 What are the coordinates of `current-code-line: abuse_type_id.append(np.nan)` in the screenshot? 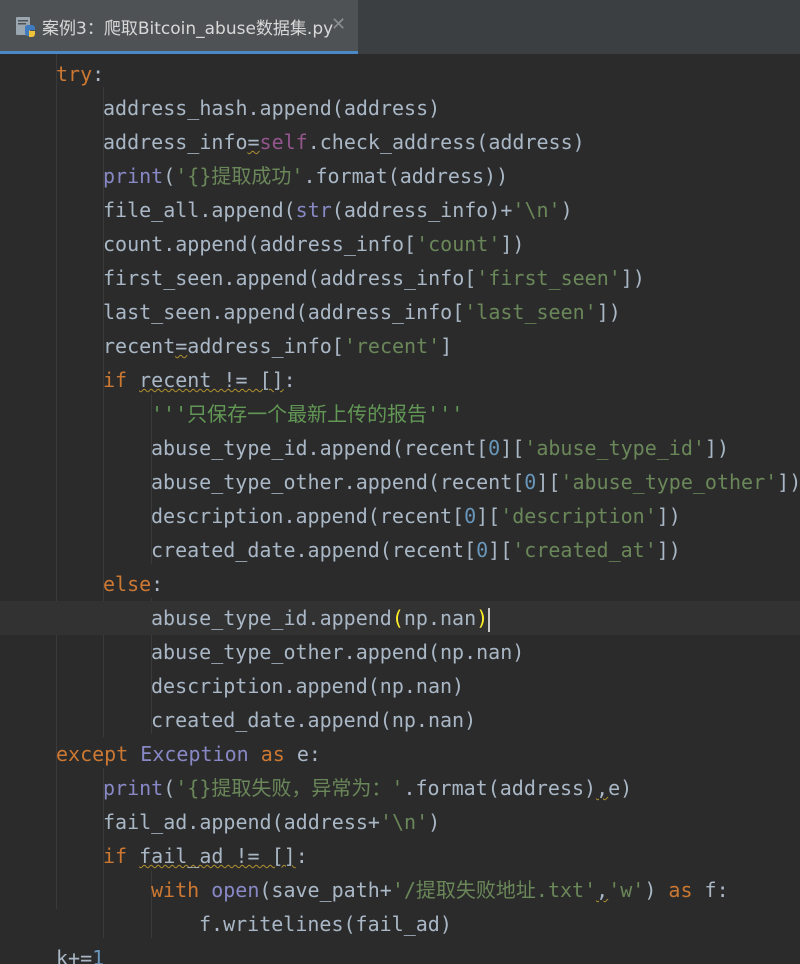 It's located at (400, 618).